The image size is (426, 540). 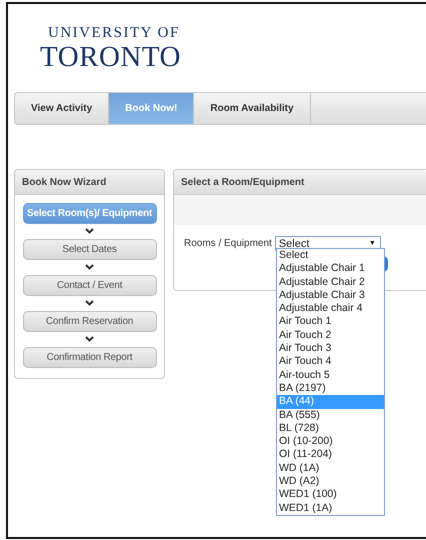 What do you see at coordinates (330, 415) in the screenshot?
I see `dropdown-option: BA (555)` at bounding box center [330, 415].